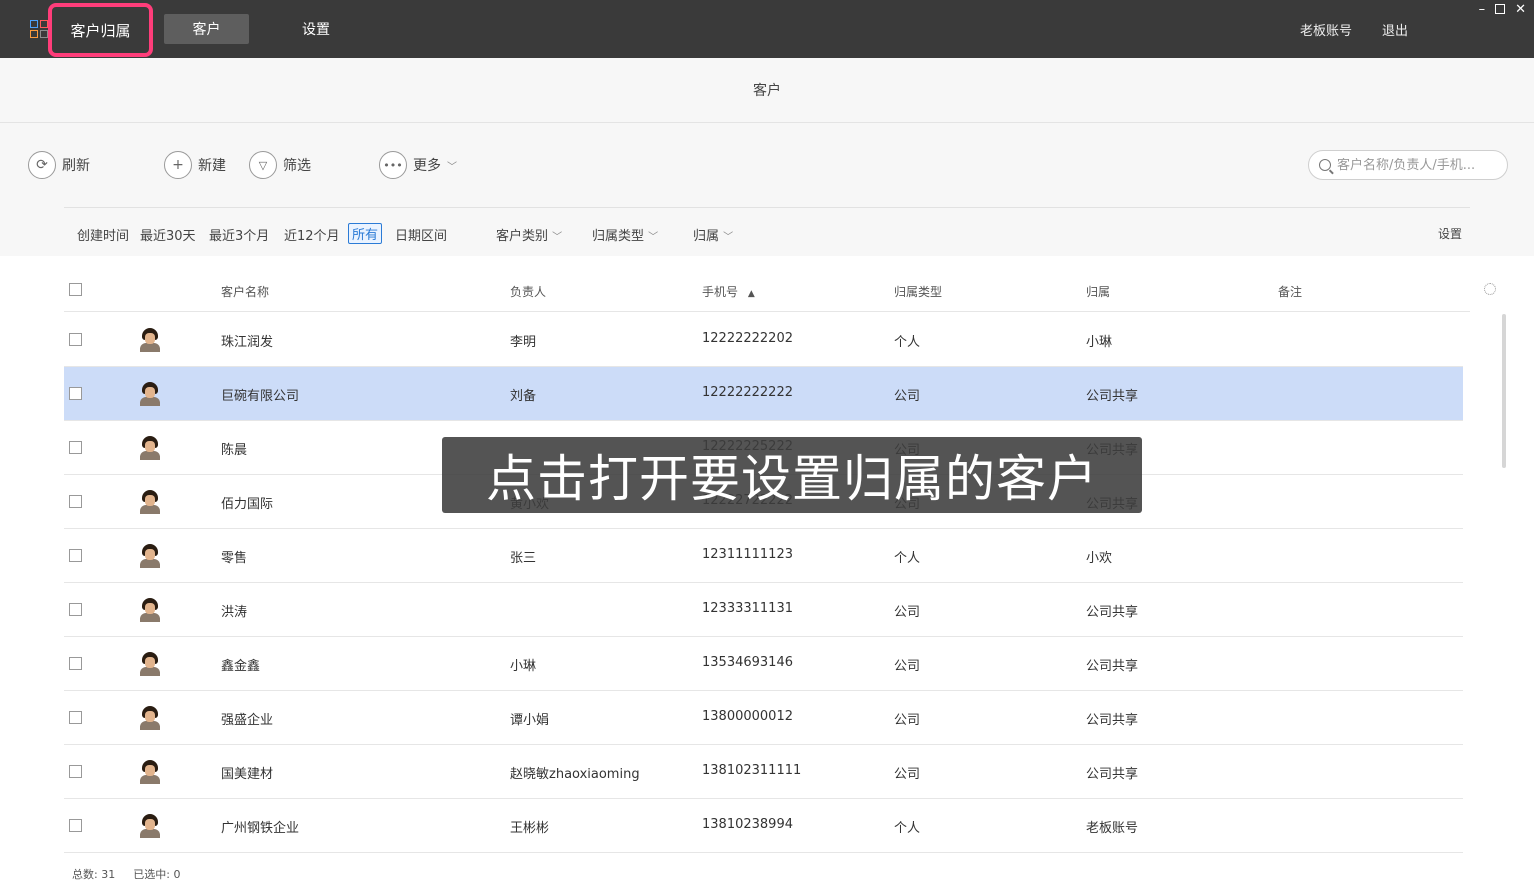  Describe the element at coordinates (529, 234) in the screenshot. I see `category-dropdown: 客户类别 ﹀` at that location.